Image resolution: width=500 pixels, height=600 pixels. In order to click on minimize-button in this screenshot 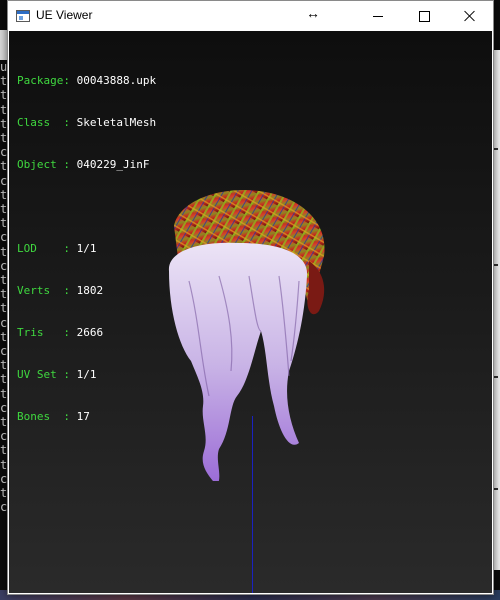, I will do `click(378, 16)`.